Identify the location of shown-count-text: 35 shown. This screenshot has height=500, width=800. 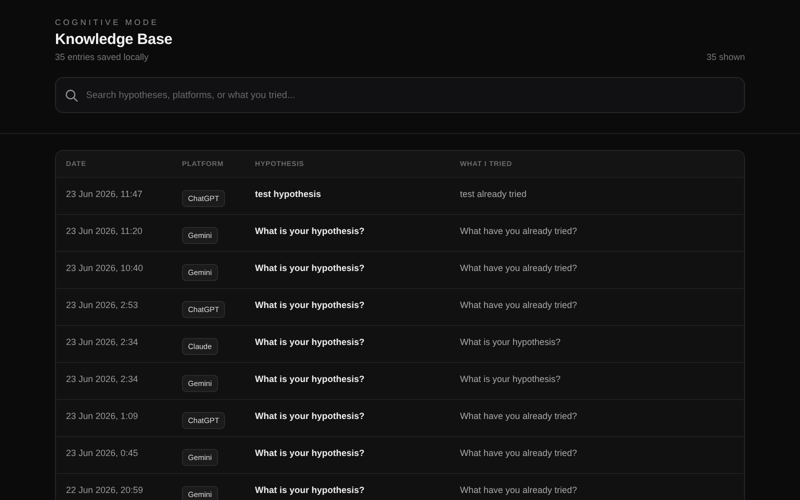
(725, 57).